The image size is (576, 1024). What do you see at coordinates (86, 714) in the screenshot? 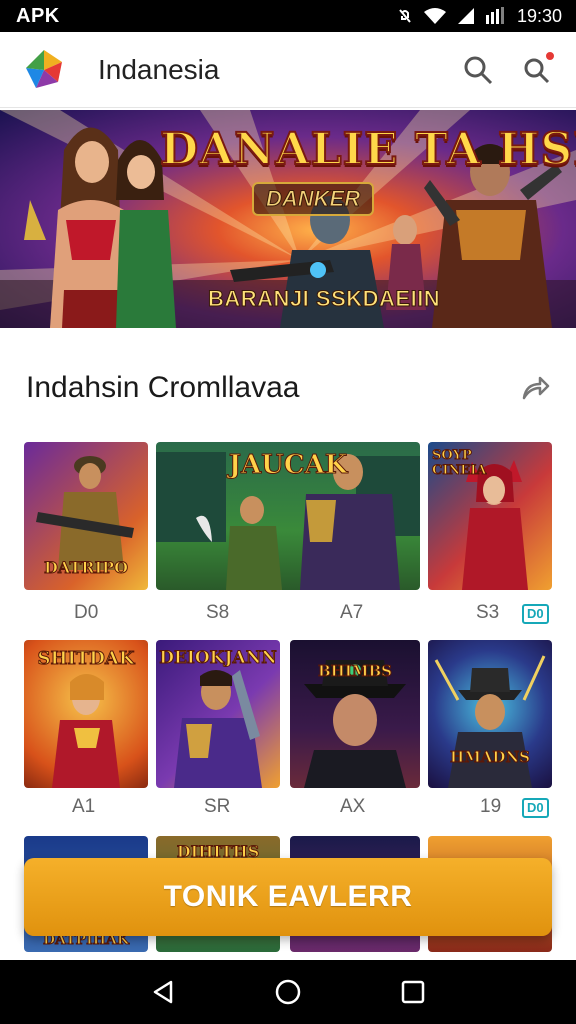
I see `game-tile: SHITDAK` at bounding box center [86, 714].